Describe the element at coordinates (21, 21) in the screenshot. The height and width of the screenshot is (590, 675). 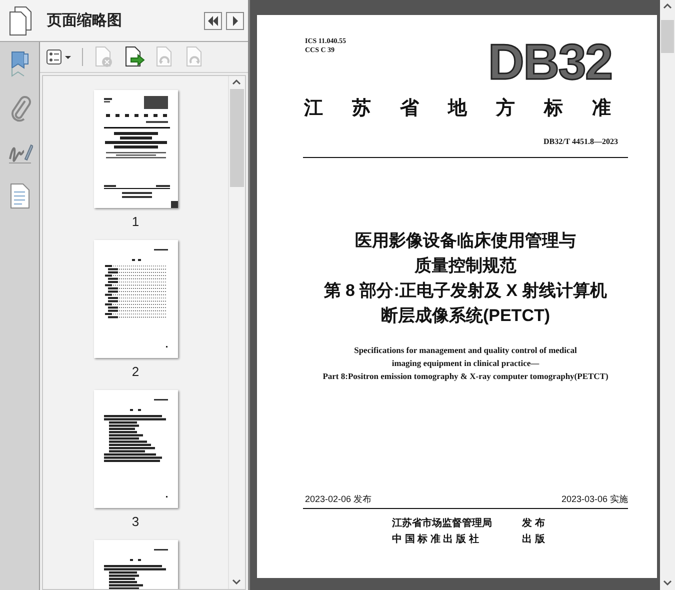
I see `pages-icon` at that location.